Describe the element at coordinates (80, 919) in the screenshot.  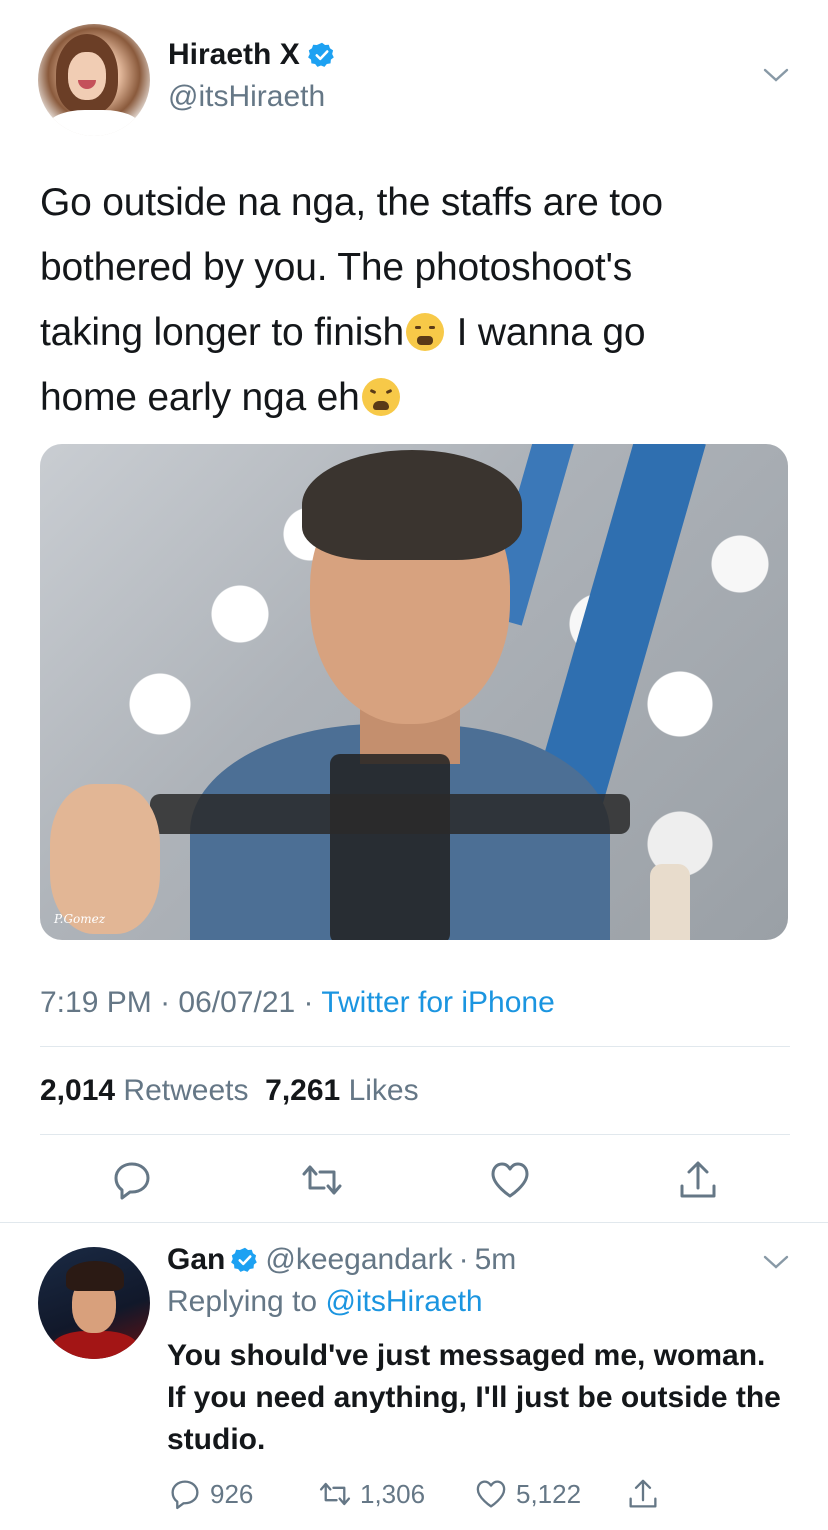
I see `photo-watermark: P.Gomez` at that location.